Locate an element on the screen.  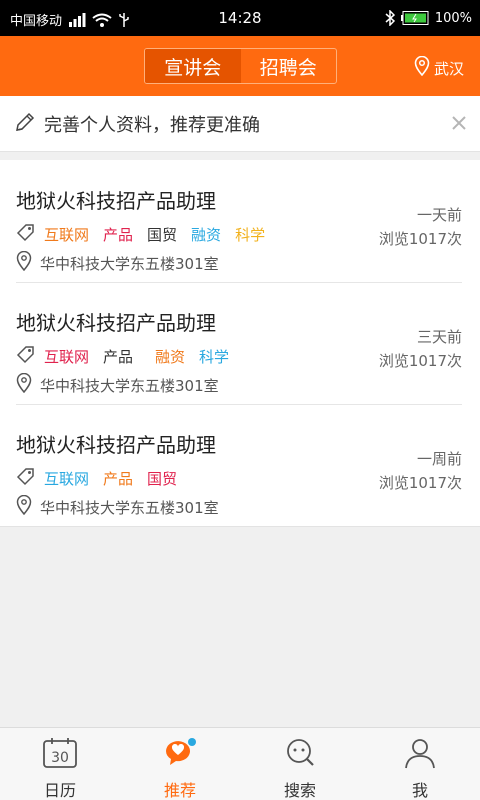
search-face-icon is located at coordinates (300, 755).